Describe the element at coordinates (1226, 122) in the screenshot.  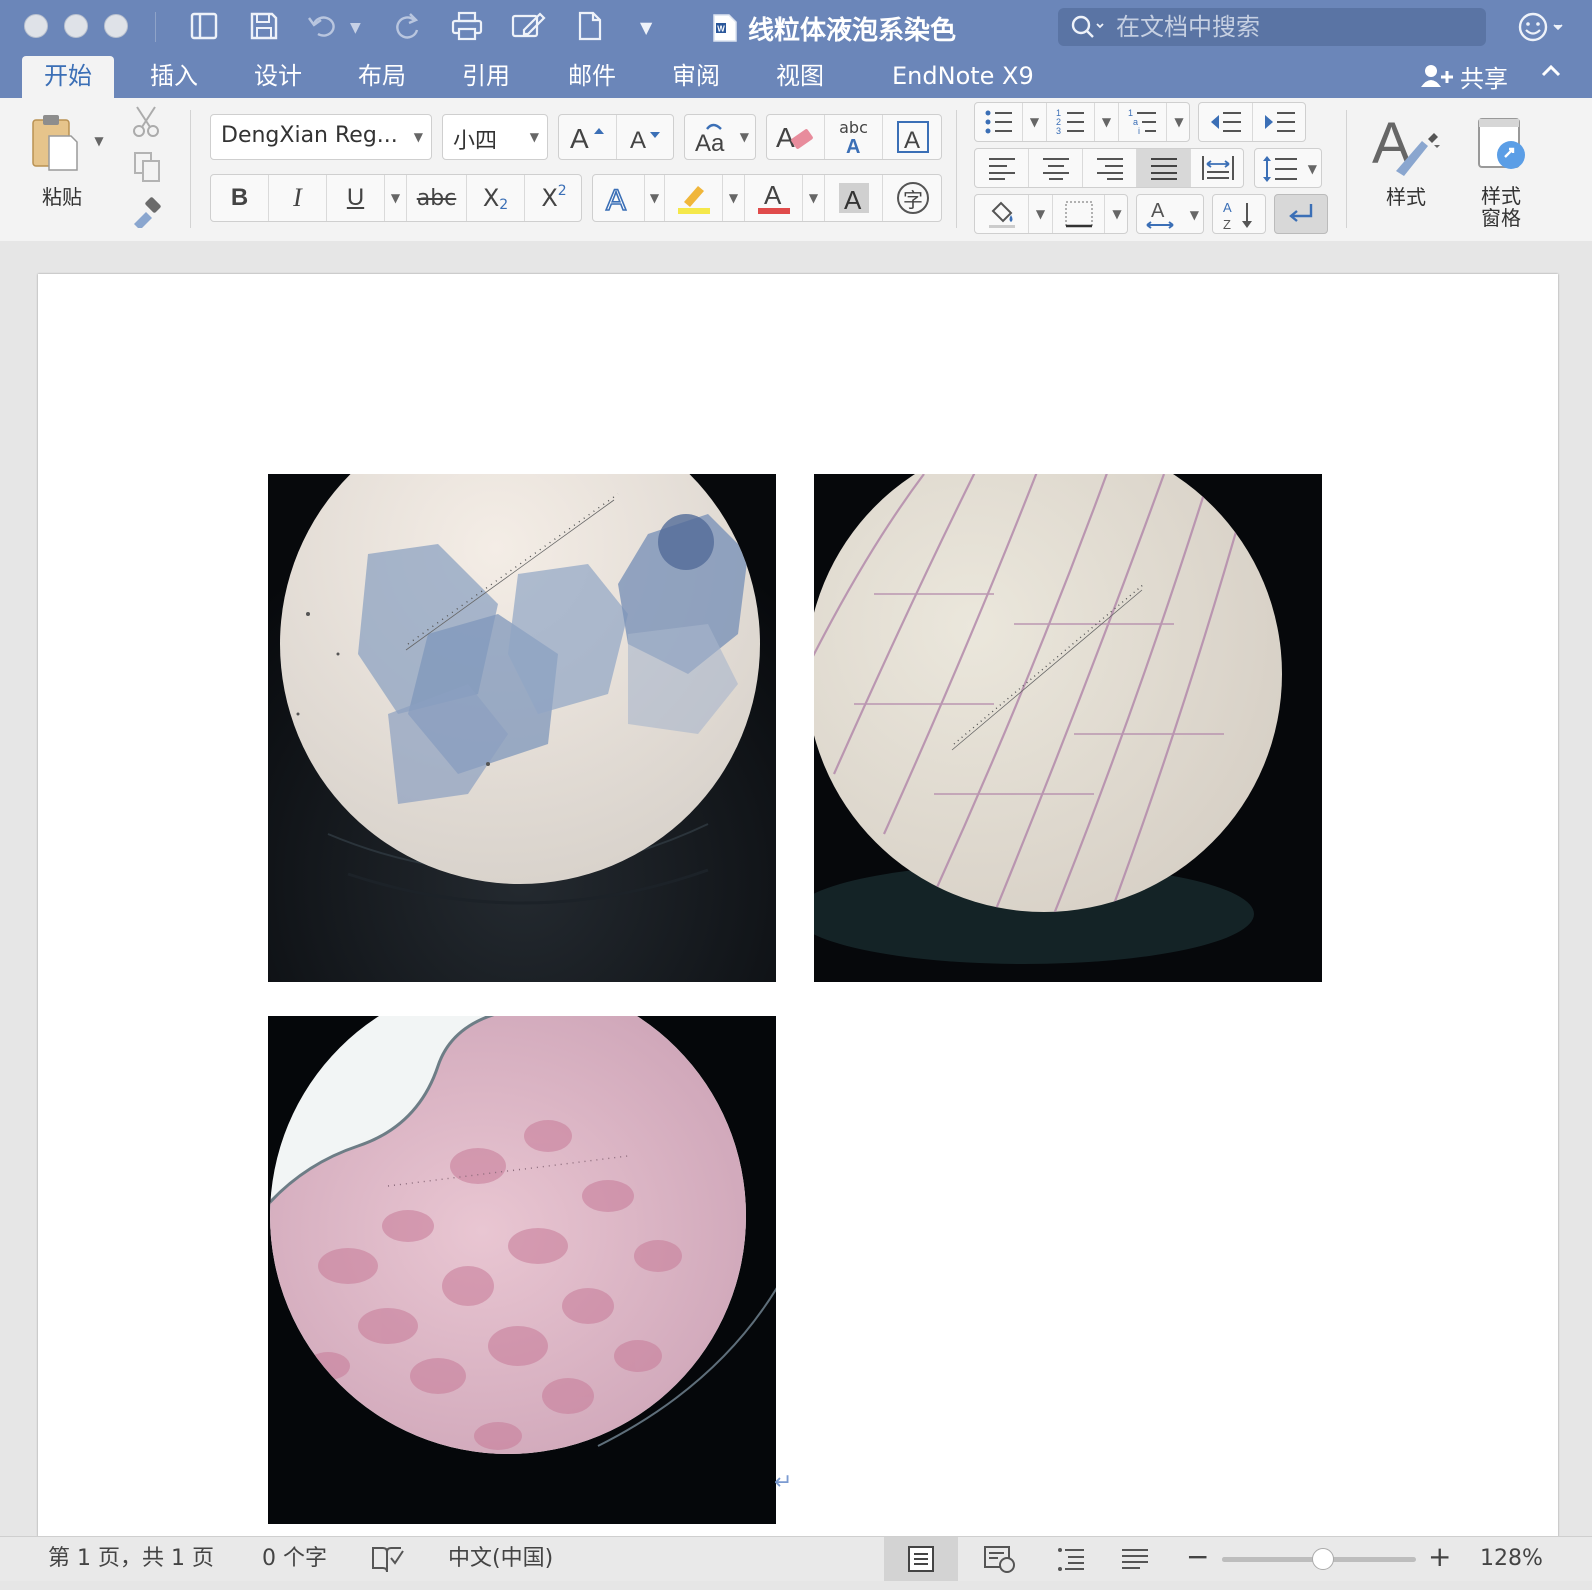
I see `decrease-indent-button` at that location.